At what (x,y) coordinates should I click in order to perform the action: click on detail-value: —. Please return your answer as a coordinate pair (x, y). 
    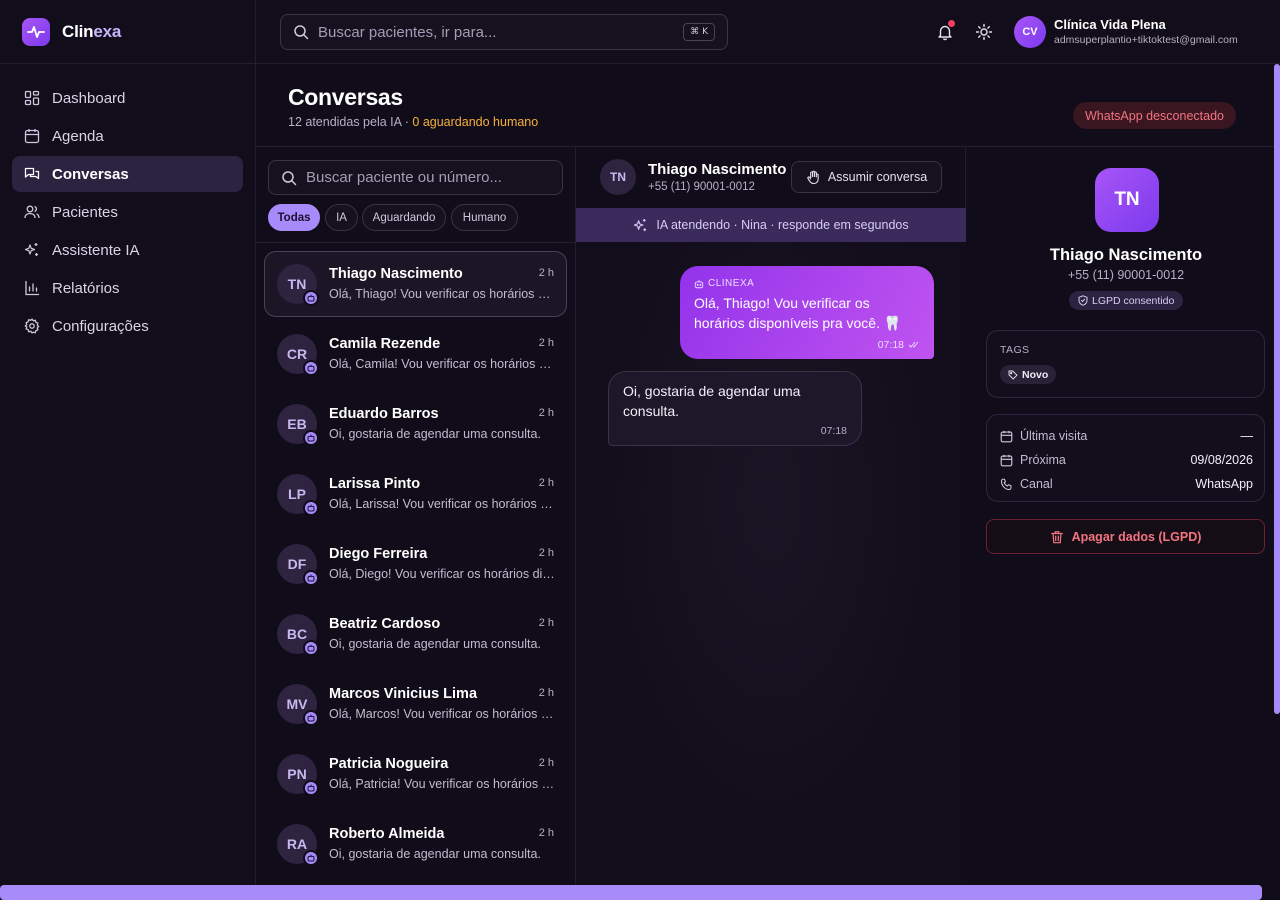
    Looking at the image, I should click on (1247, 436).